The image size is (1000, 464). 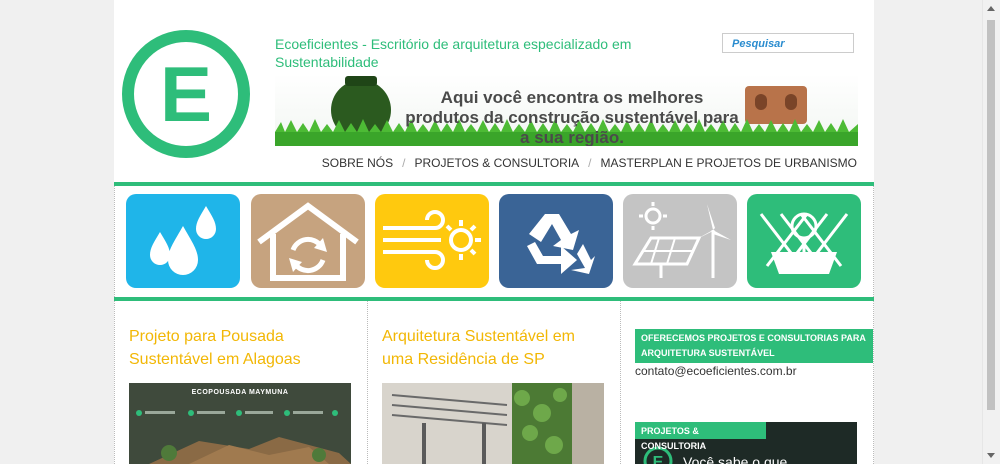 I want to click on search-input: Pesquisar, so click(x=788, y=43).